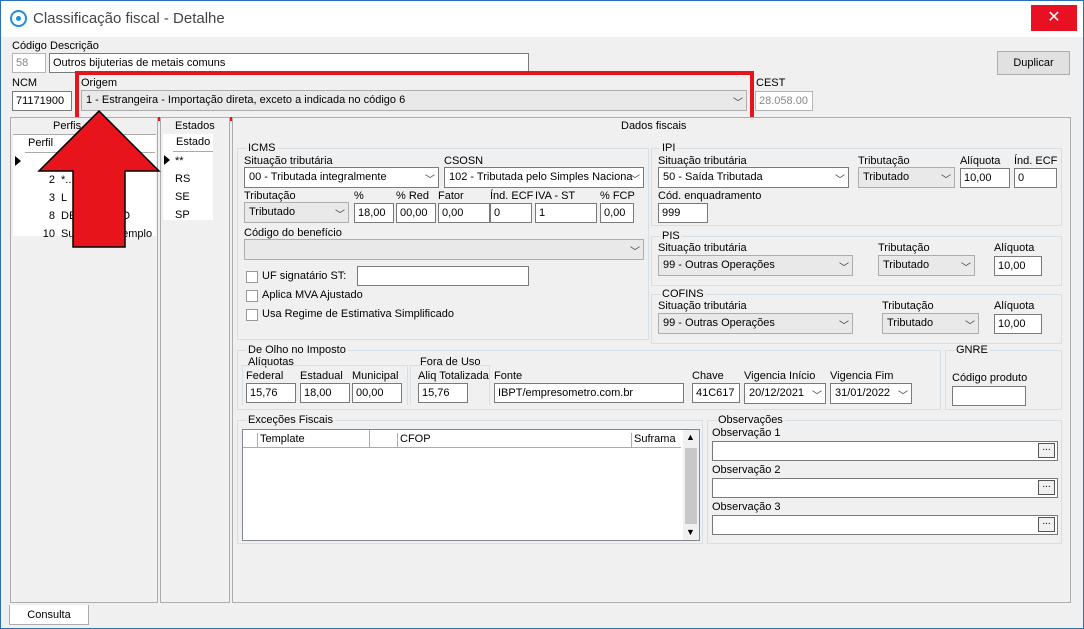  Describe the element at coordinates (1014, 248) in the screenshot. I see `pis-aliquota-label: Alíquota` at that location.